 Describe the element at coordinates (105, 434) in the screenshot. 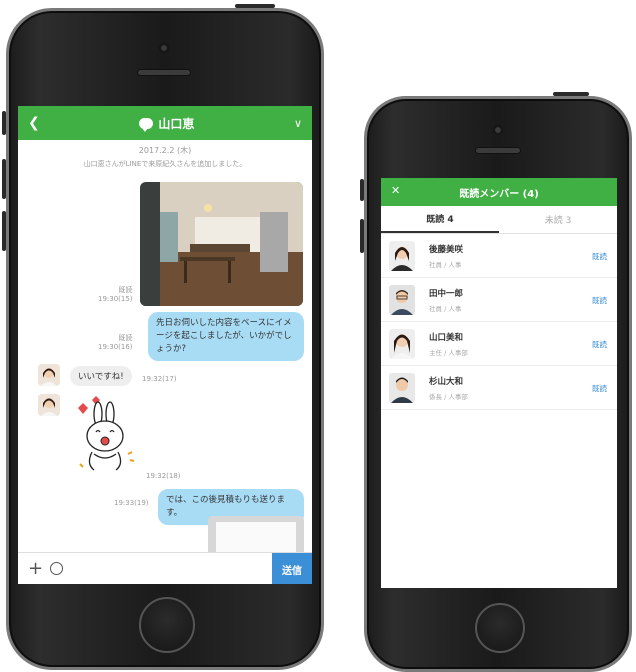

I see `sticker-bunny` at that location.